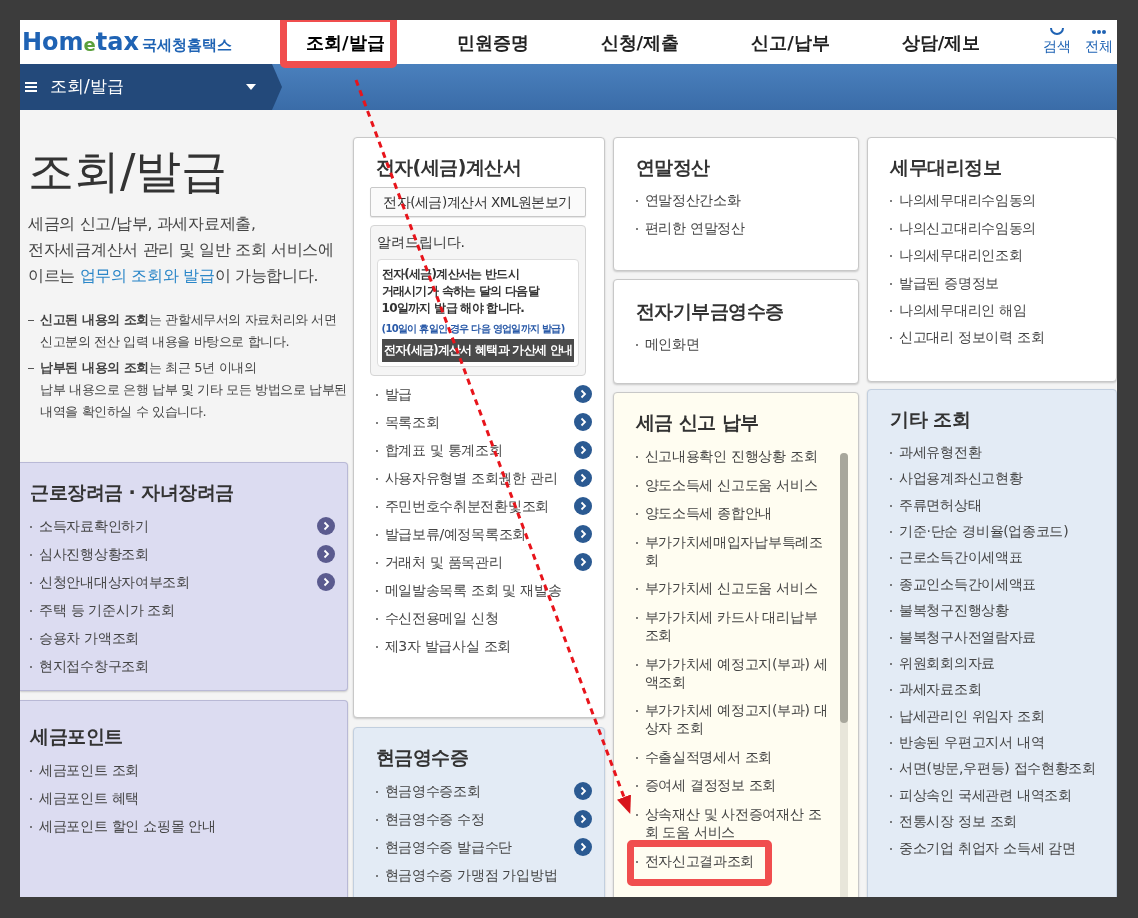  I want to click on menu-link: 메인화면, so click(745, 344).